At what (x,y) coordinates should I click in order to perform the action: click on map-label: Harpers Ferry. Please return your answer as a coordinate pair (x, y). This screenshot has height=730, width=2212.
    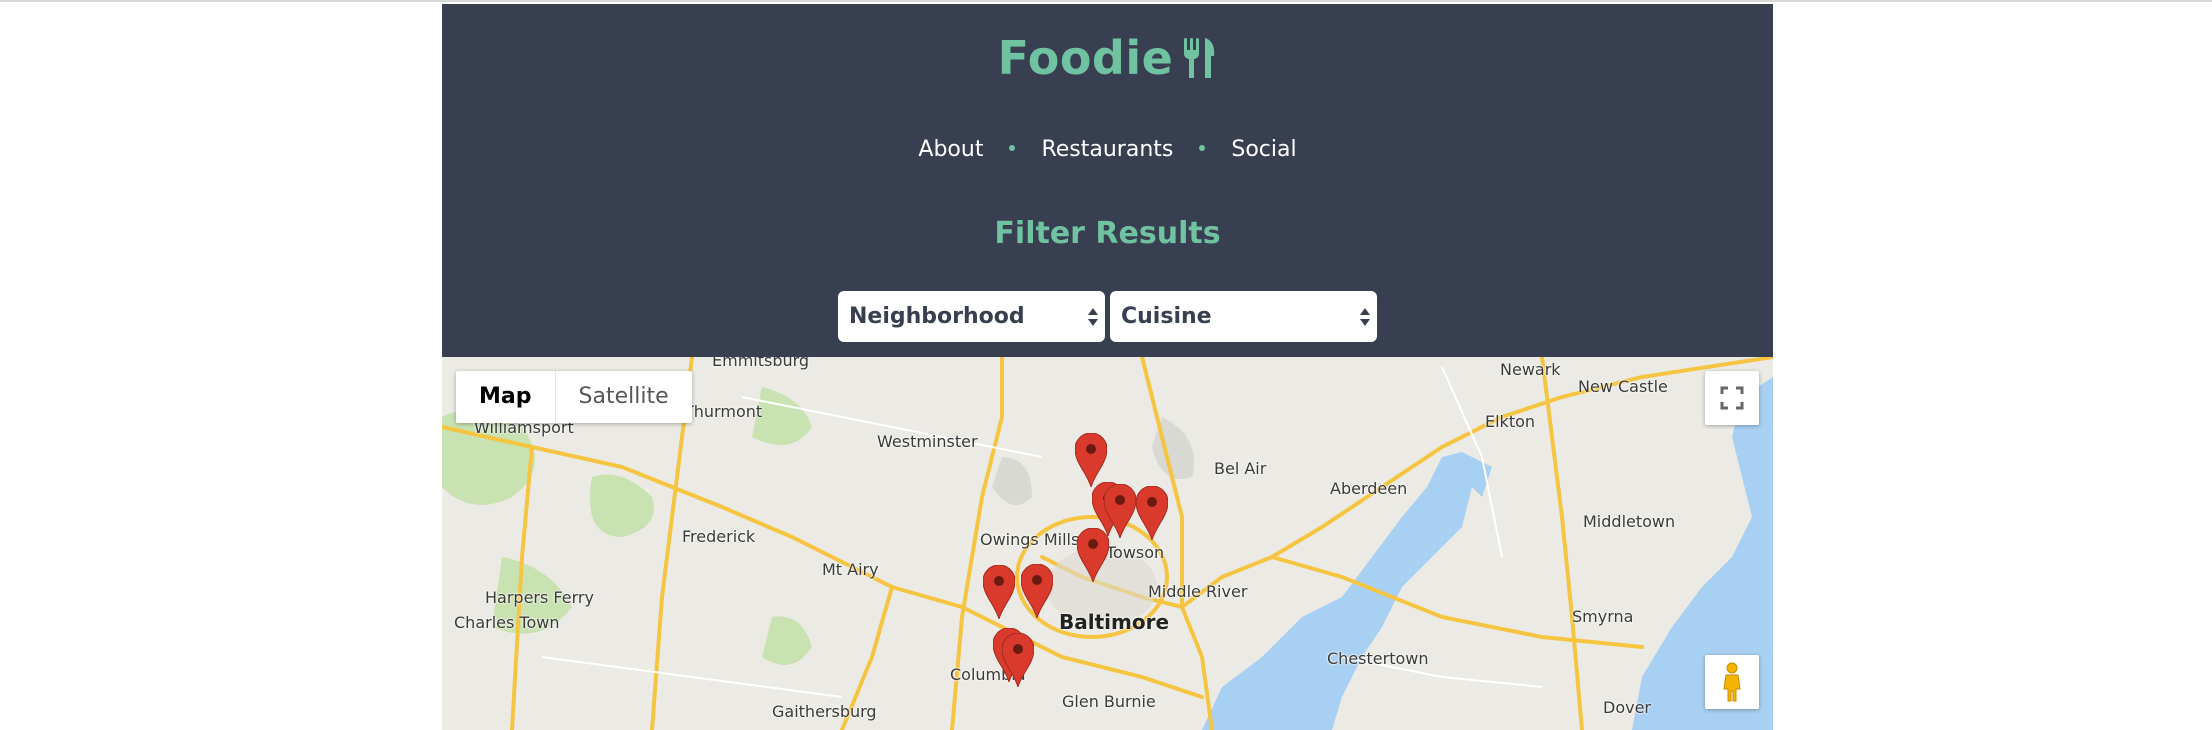
    Looking at the image, I should click on (539, 597).